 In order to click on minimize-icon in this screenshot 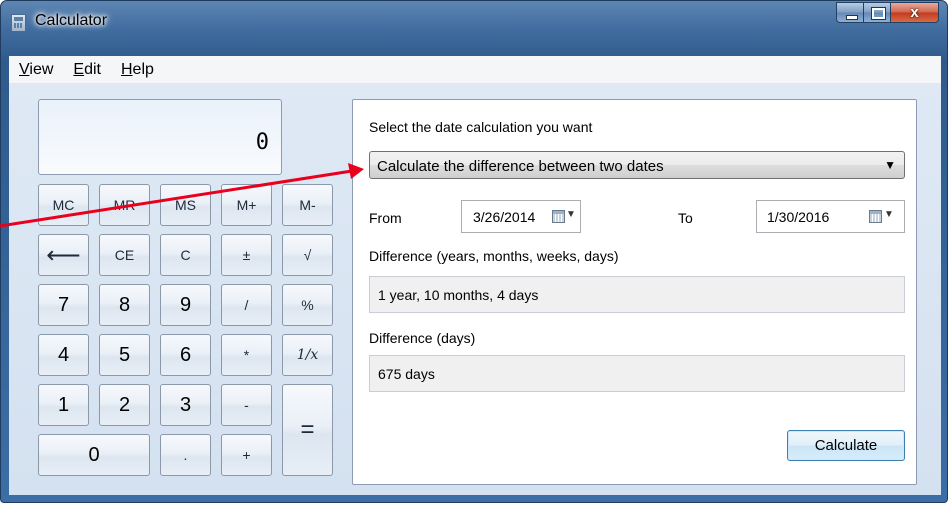, I will do `click(852, 17)`.